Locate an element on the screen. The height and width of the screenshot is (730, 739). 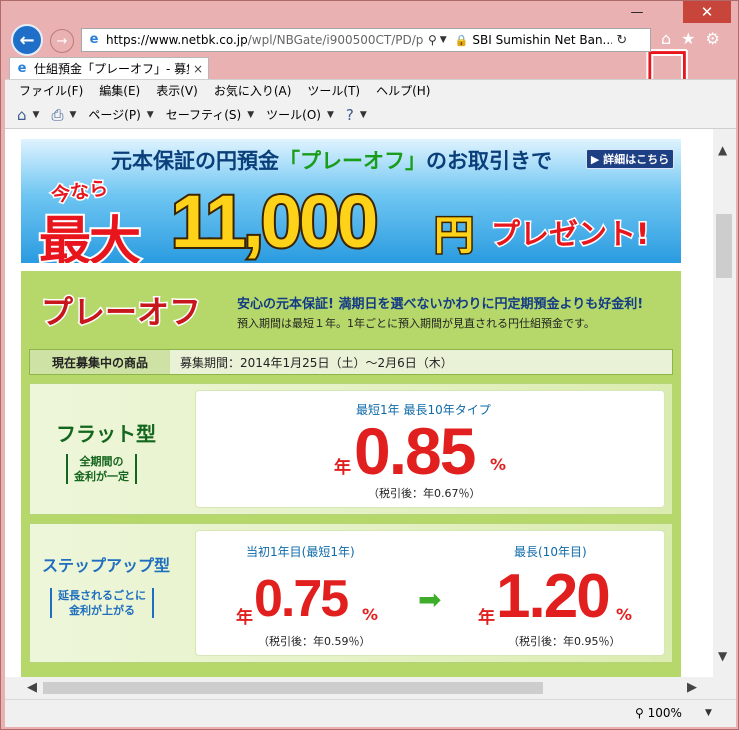
horizontal-scrollbar: ◀ ▶ is located at coordinates (359, 688).